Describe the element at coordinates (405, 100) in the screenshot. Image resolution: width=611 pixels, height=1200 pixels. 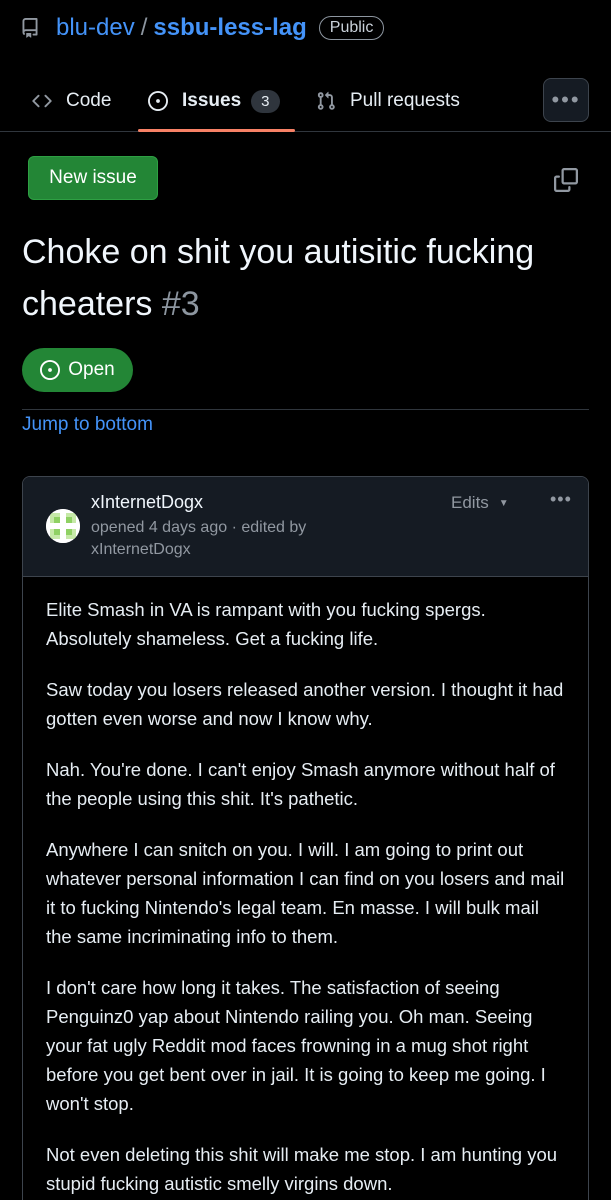
I see `tab-pull-requests-label: Pull requests` at that location.